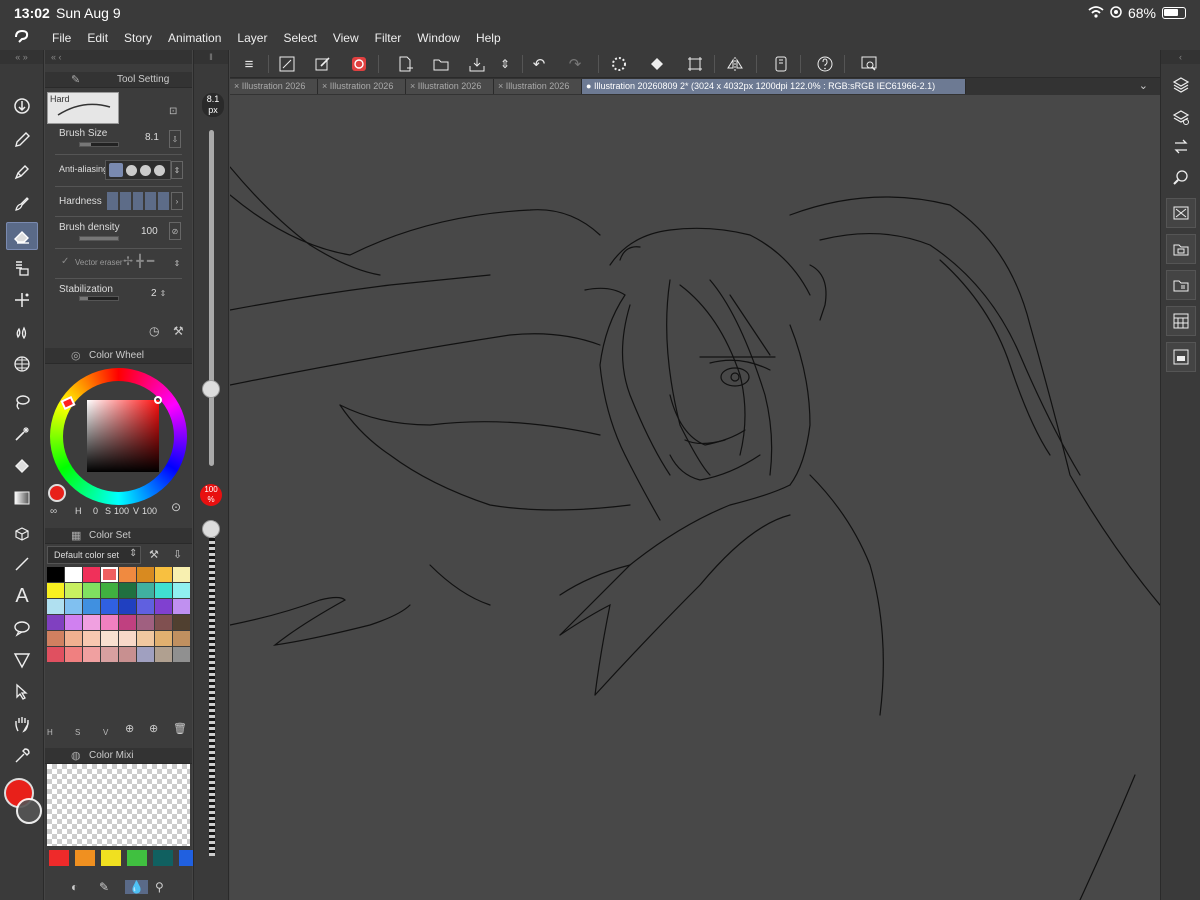  Describe the element at coordinates (154, 293) in the screenshot. I see `stabilization-value: 2` at that location.